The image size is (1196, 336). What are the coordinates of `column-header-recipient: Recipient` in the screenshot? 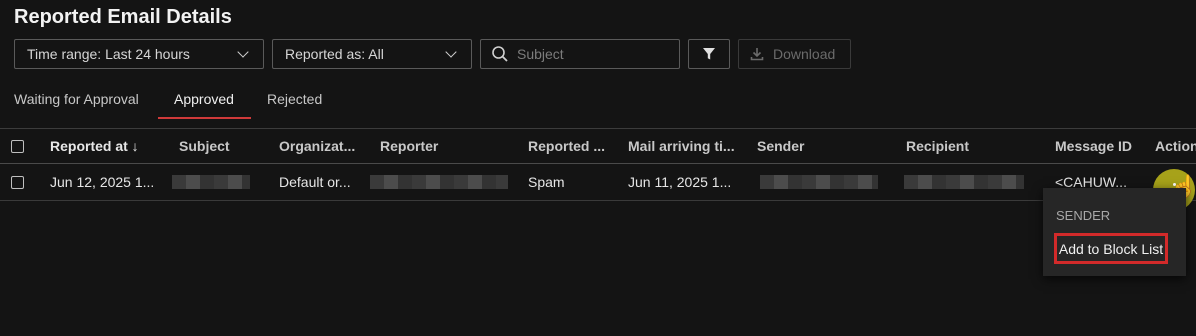 It's located at (937, 146).